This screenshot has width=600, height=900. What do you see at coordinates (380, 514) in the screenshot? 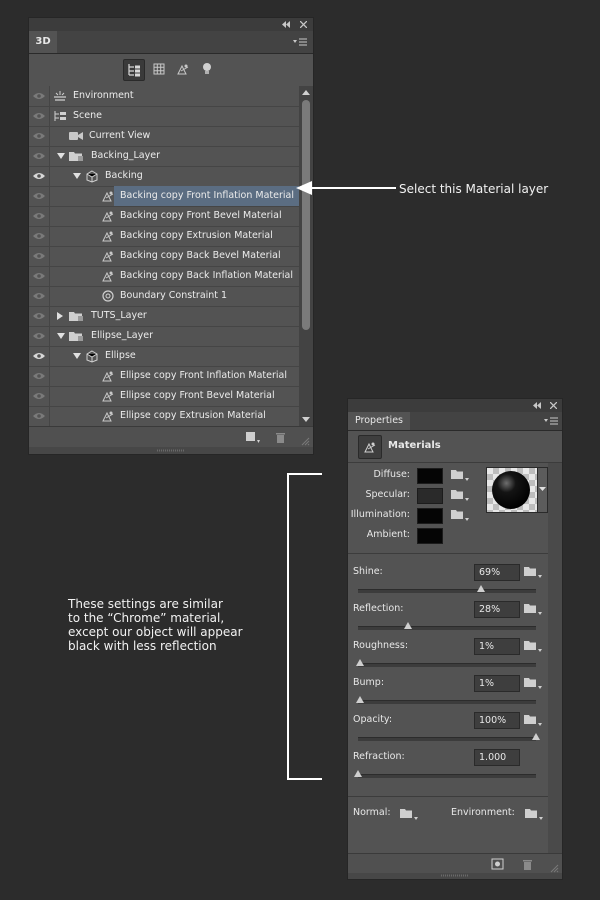
I see `color-label: Illumination:` at bounding box center [380, 514].